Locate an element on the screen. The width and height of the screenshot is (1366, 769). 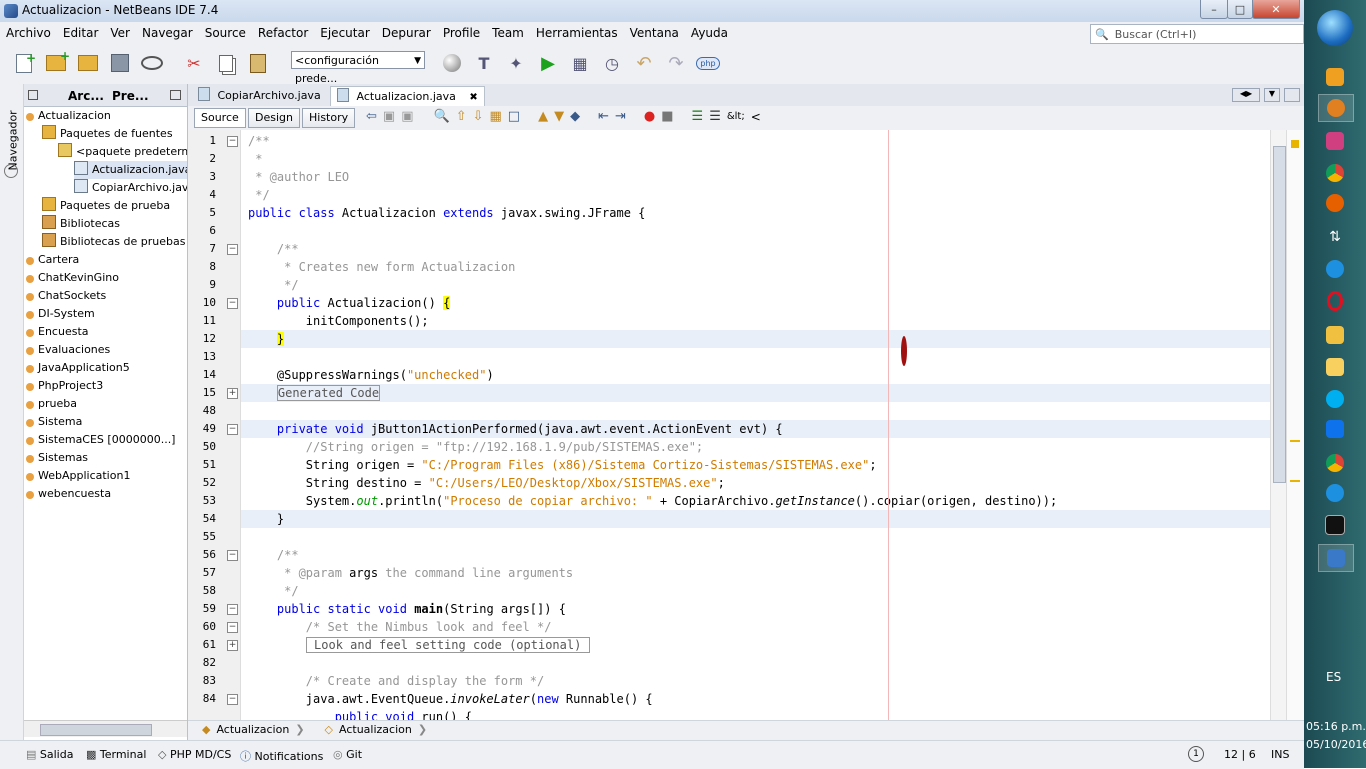
app-taskbar-icon is located at coordinates (1335, 141).